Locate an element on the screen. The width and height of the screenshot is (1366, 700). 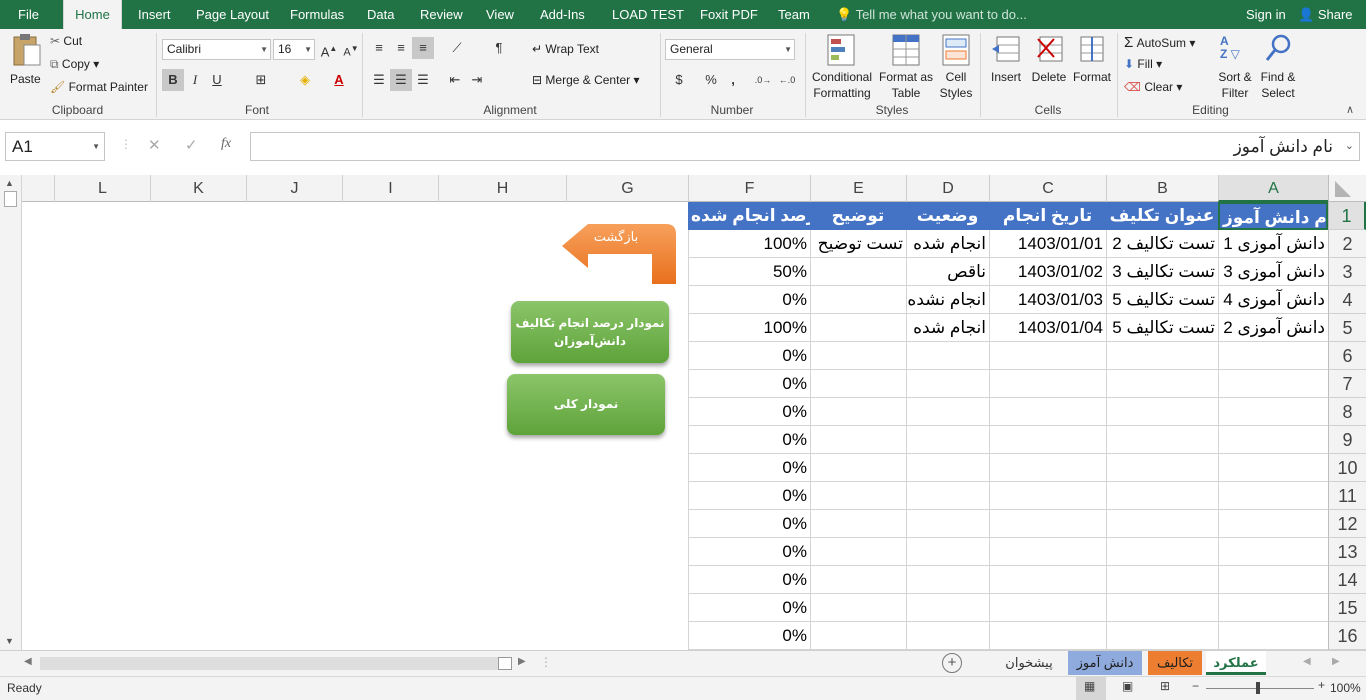
orientation-icon: ⟋ is located at coordinates (457, 48).